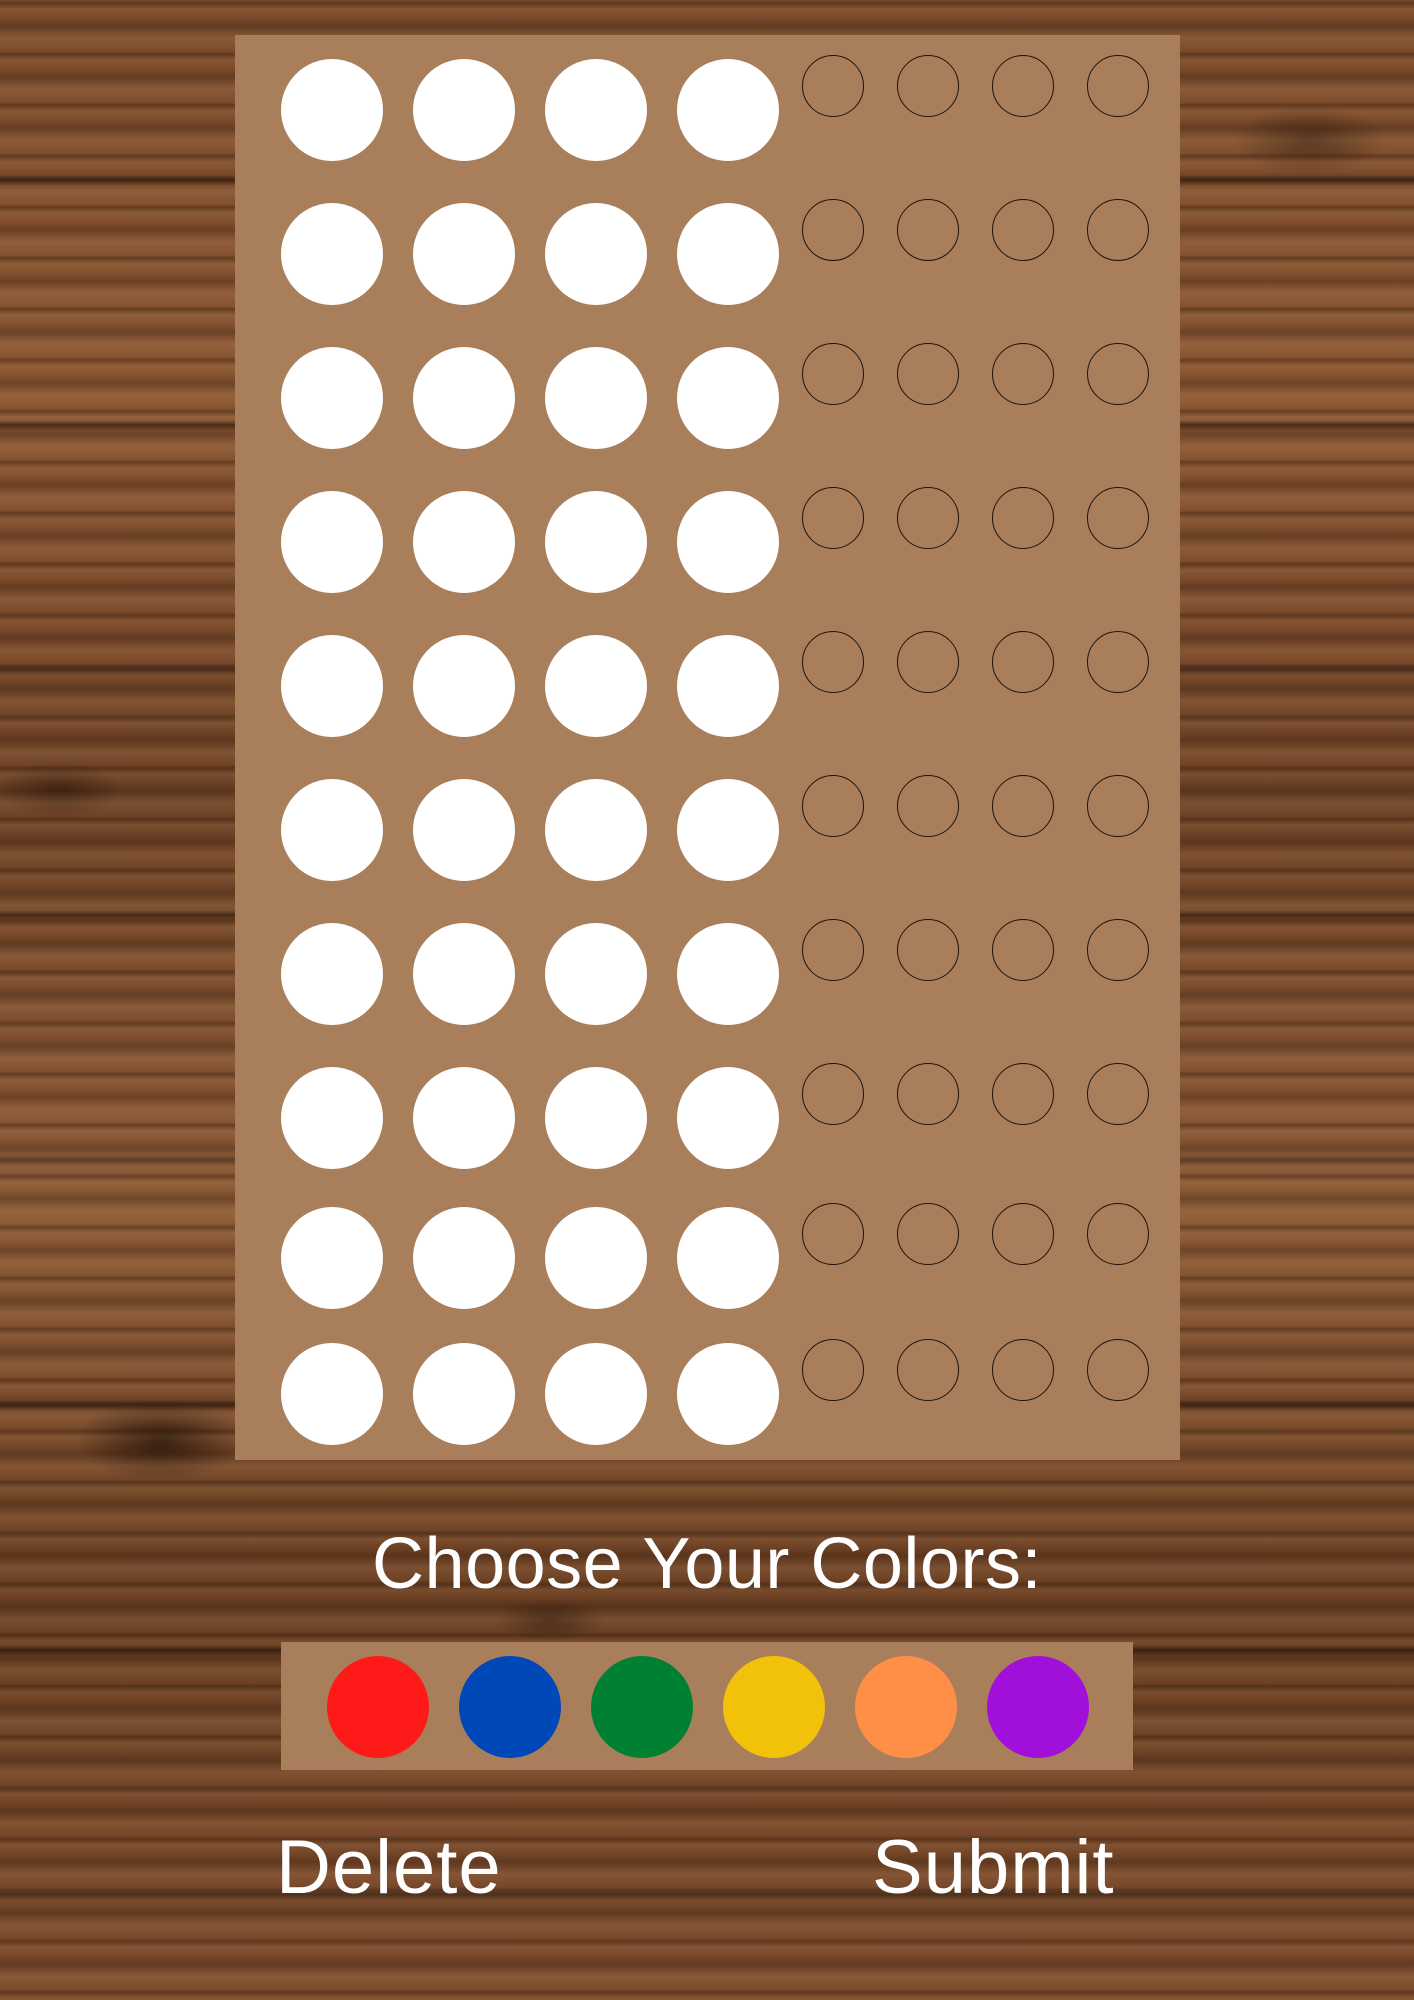 The width and height of the screenshot is (1414, 2000). Describe the element at coordinates (389, 1868) in the screenshot. I see `delete-button: Delete` at that location.